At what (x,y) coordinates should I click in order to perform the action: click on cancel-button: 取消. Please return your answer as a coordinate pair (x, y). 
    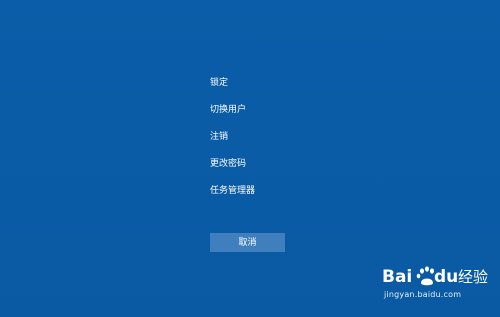
    Looking at the image, I should click on (247, 242).